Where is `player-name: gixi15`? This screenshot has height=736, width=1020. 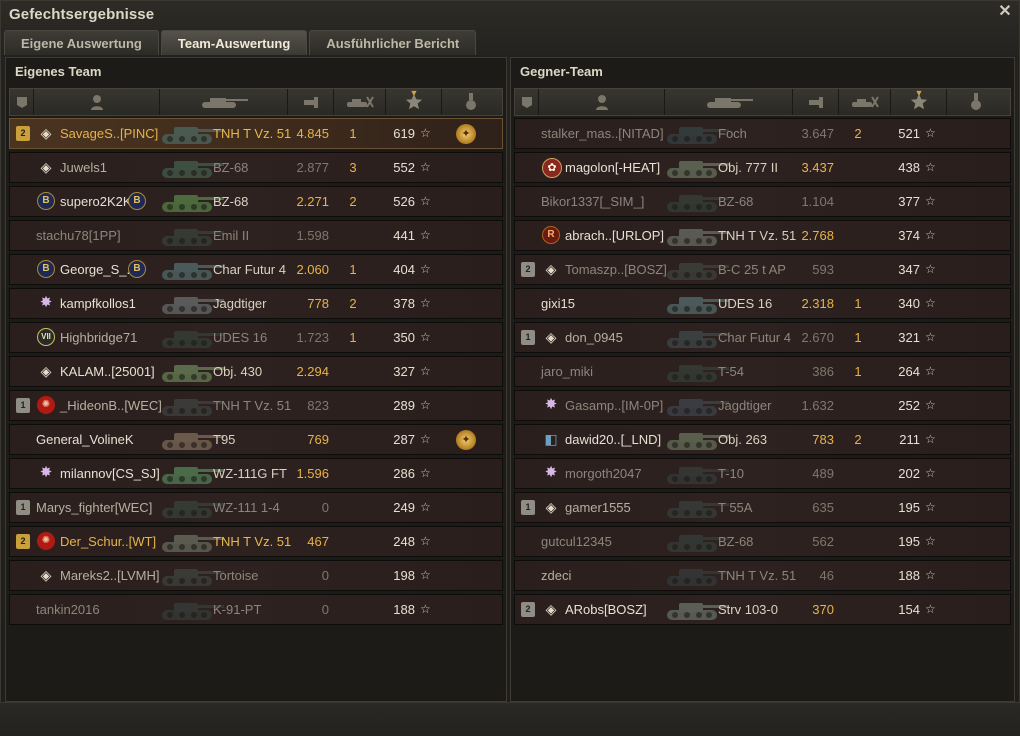
player-name: gixi15 is located at coordinates (558, 303).